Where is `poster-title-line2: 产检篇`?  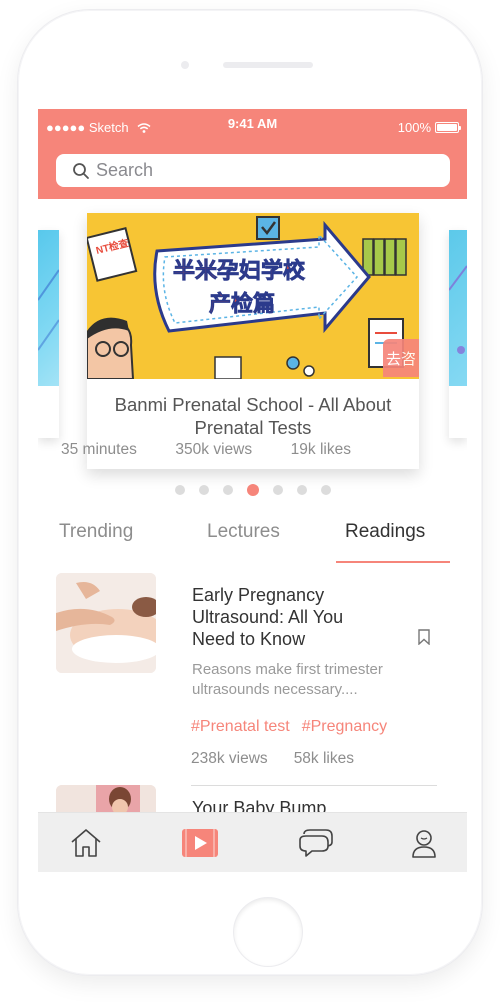 poster-title-line2: 产检篇 is located at coordinates (242, 304).